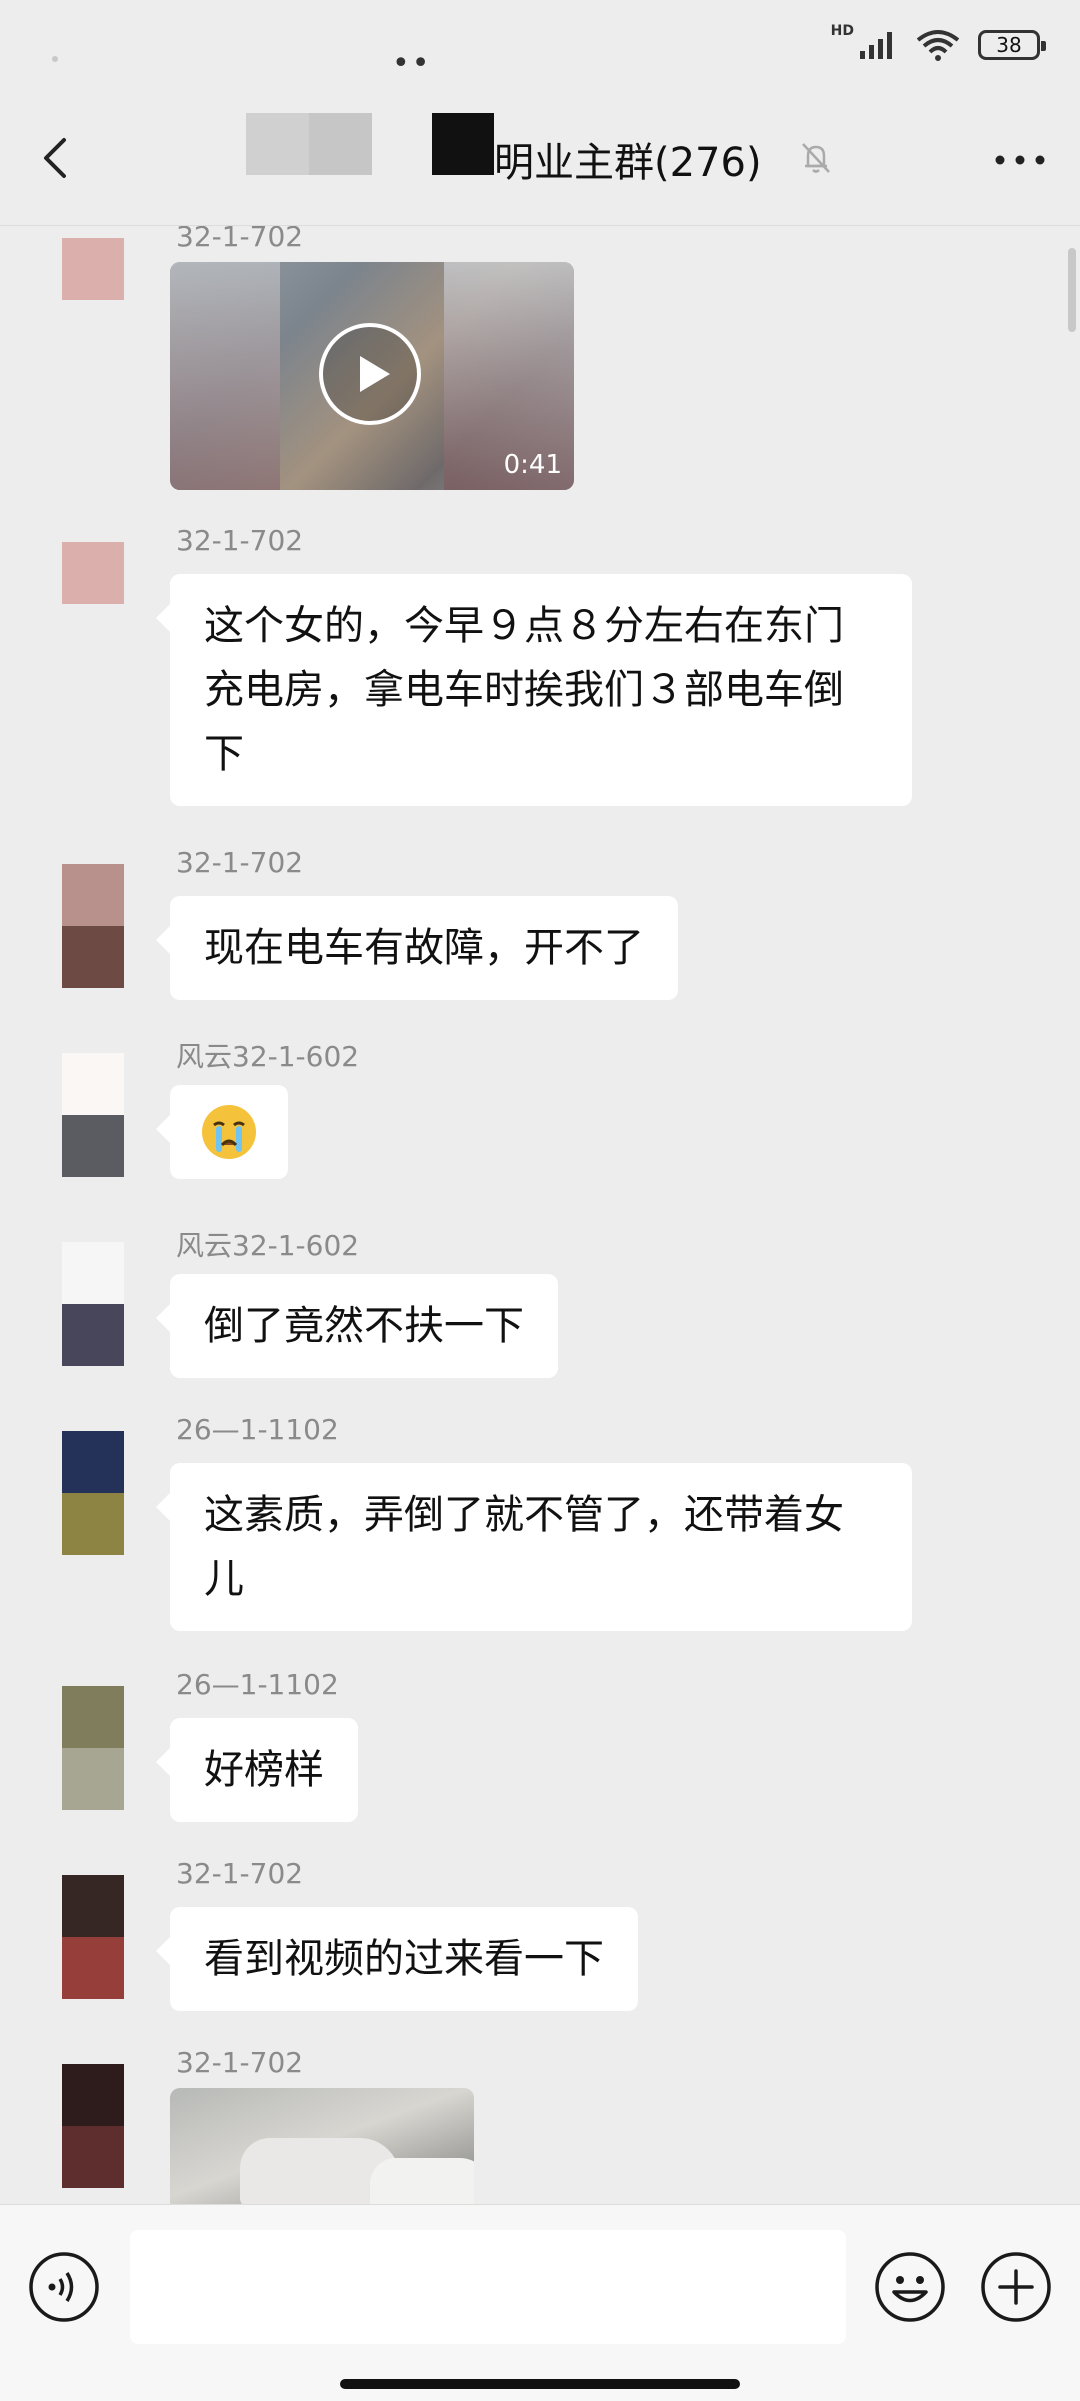 The image size is (1080, 2401). Describe the element at coordinates (534, 690) in the screenshot. I see `message-bubble: 这个女的，今早９点８分左右在东门充电房，拿电车时挨我们３部电车倒下` at that location.